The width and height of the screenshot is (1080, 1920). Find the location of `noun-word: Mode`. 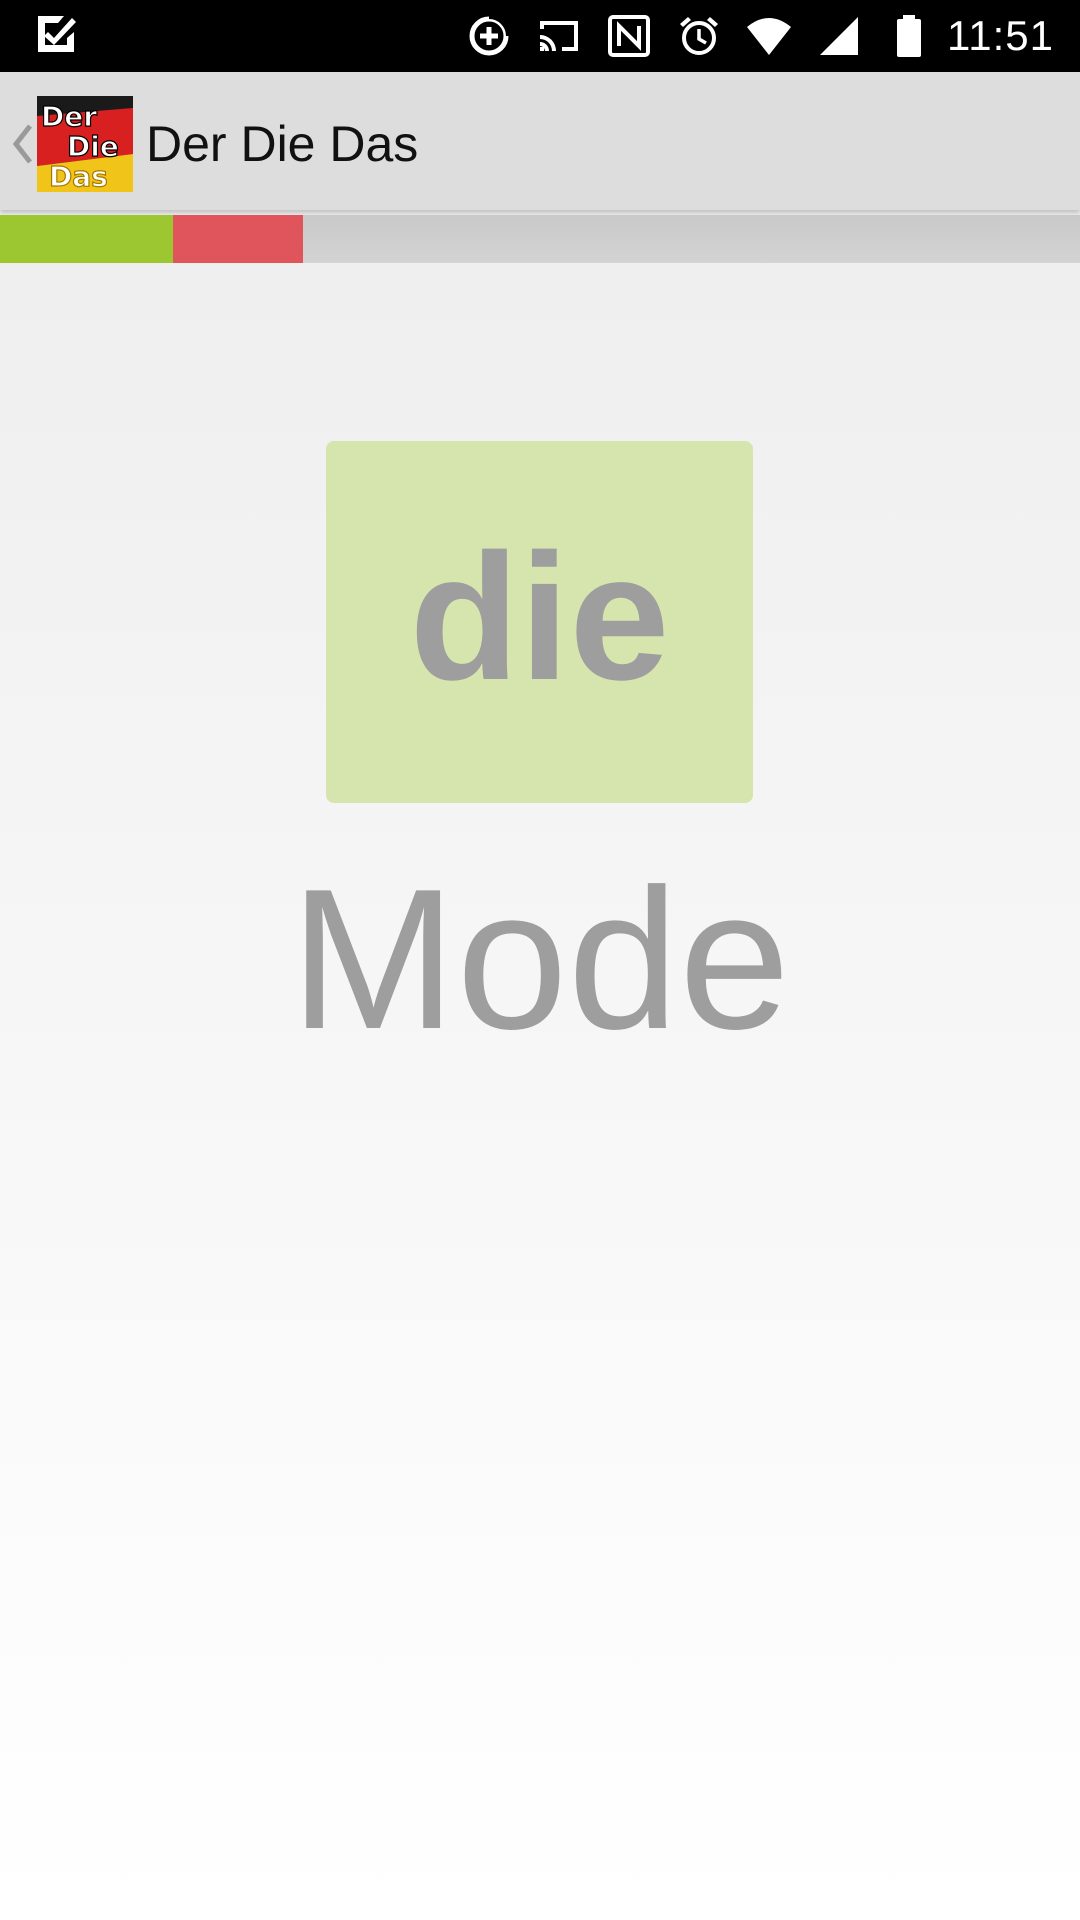

noun-word: Mode is located at coordinates (540, 959).